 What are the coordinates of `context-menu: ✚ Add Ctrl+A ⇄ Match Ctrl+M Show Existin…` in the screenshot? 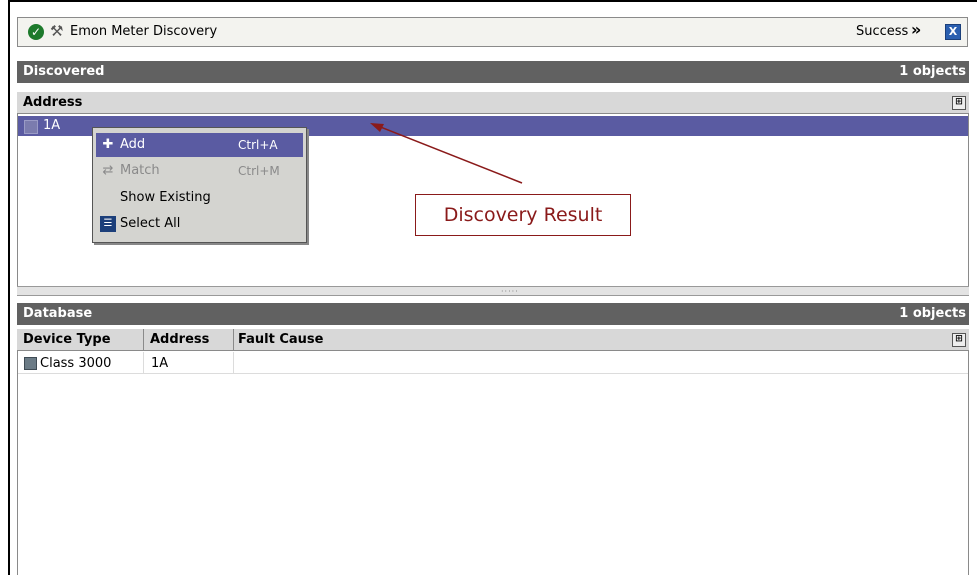 It's located at (199, 185).